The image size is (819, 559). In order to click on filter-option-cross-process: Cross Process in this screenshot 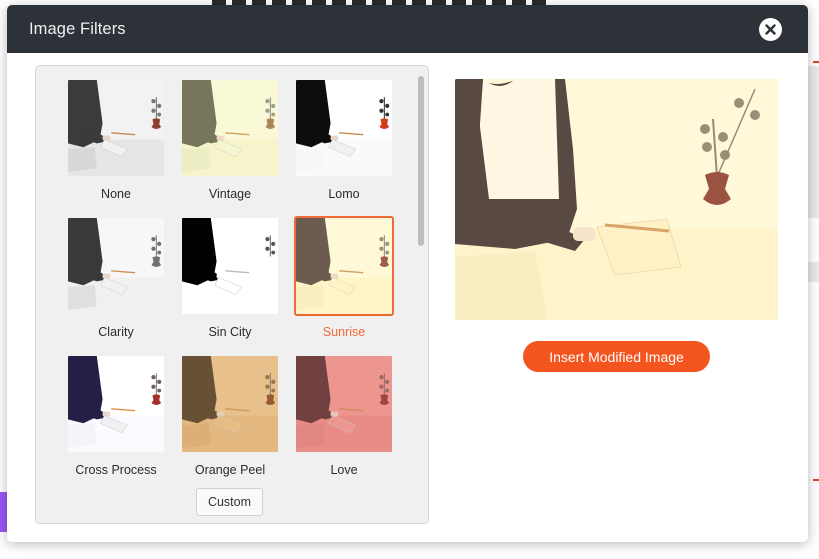, I will do `click(116, 423)`.